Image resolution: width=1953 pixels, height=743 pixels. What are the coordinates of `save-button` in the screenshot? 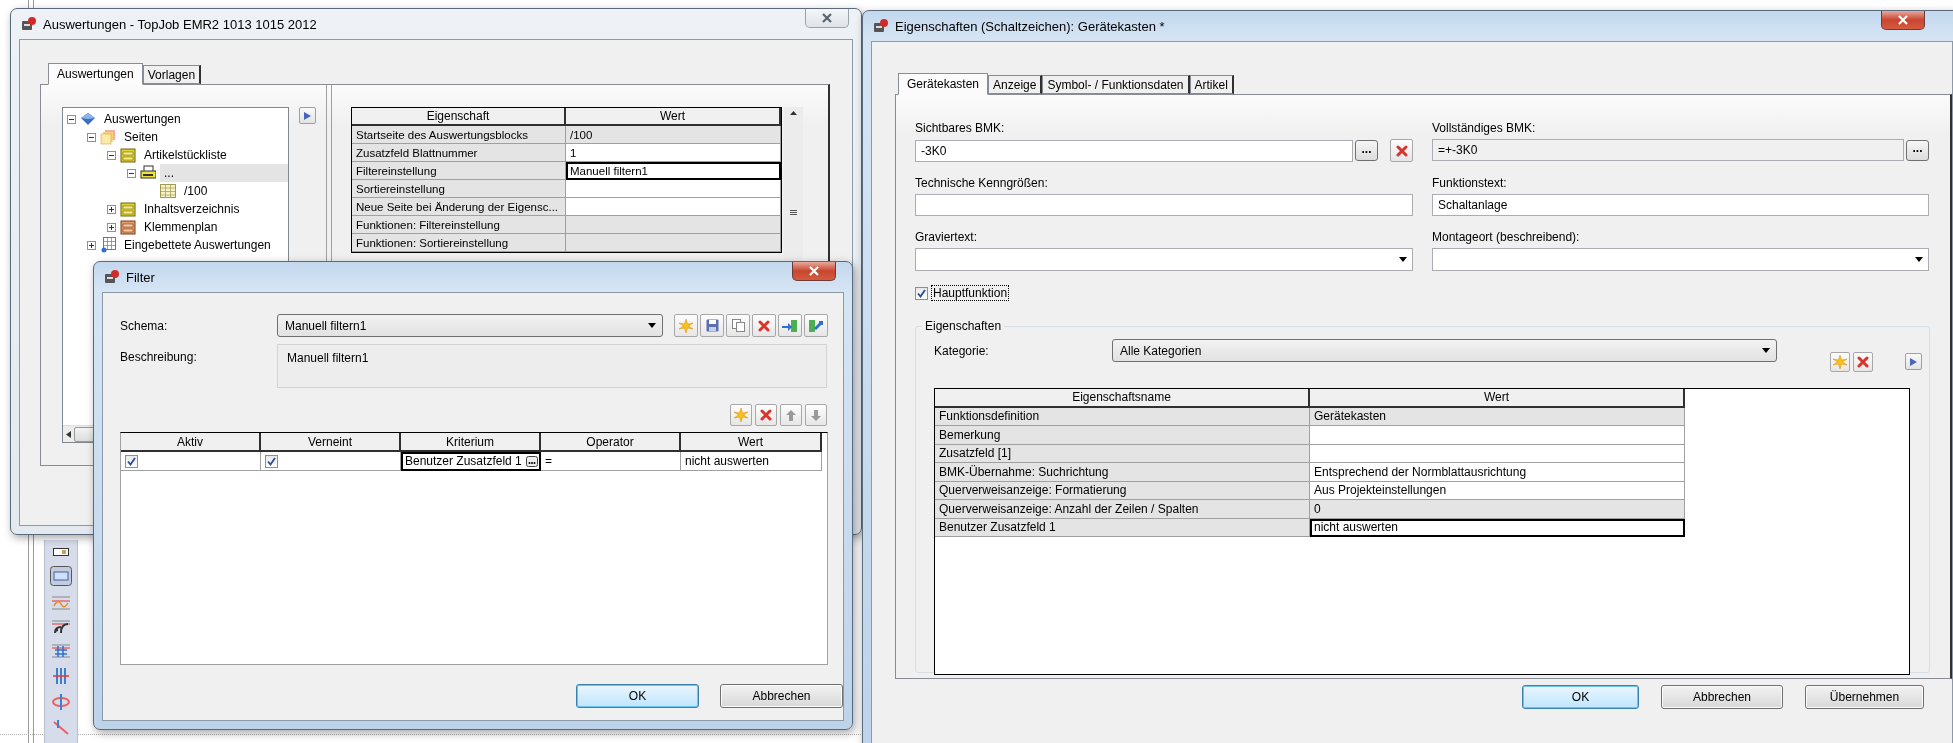 It's located at (712, 325).